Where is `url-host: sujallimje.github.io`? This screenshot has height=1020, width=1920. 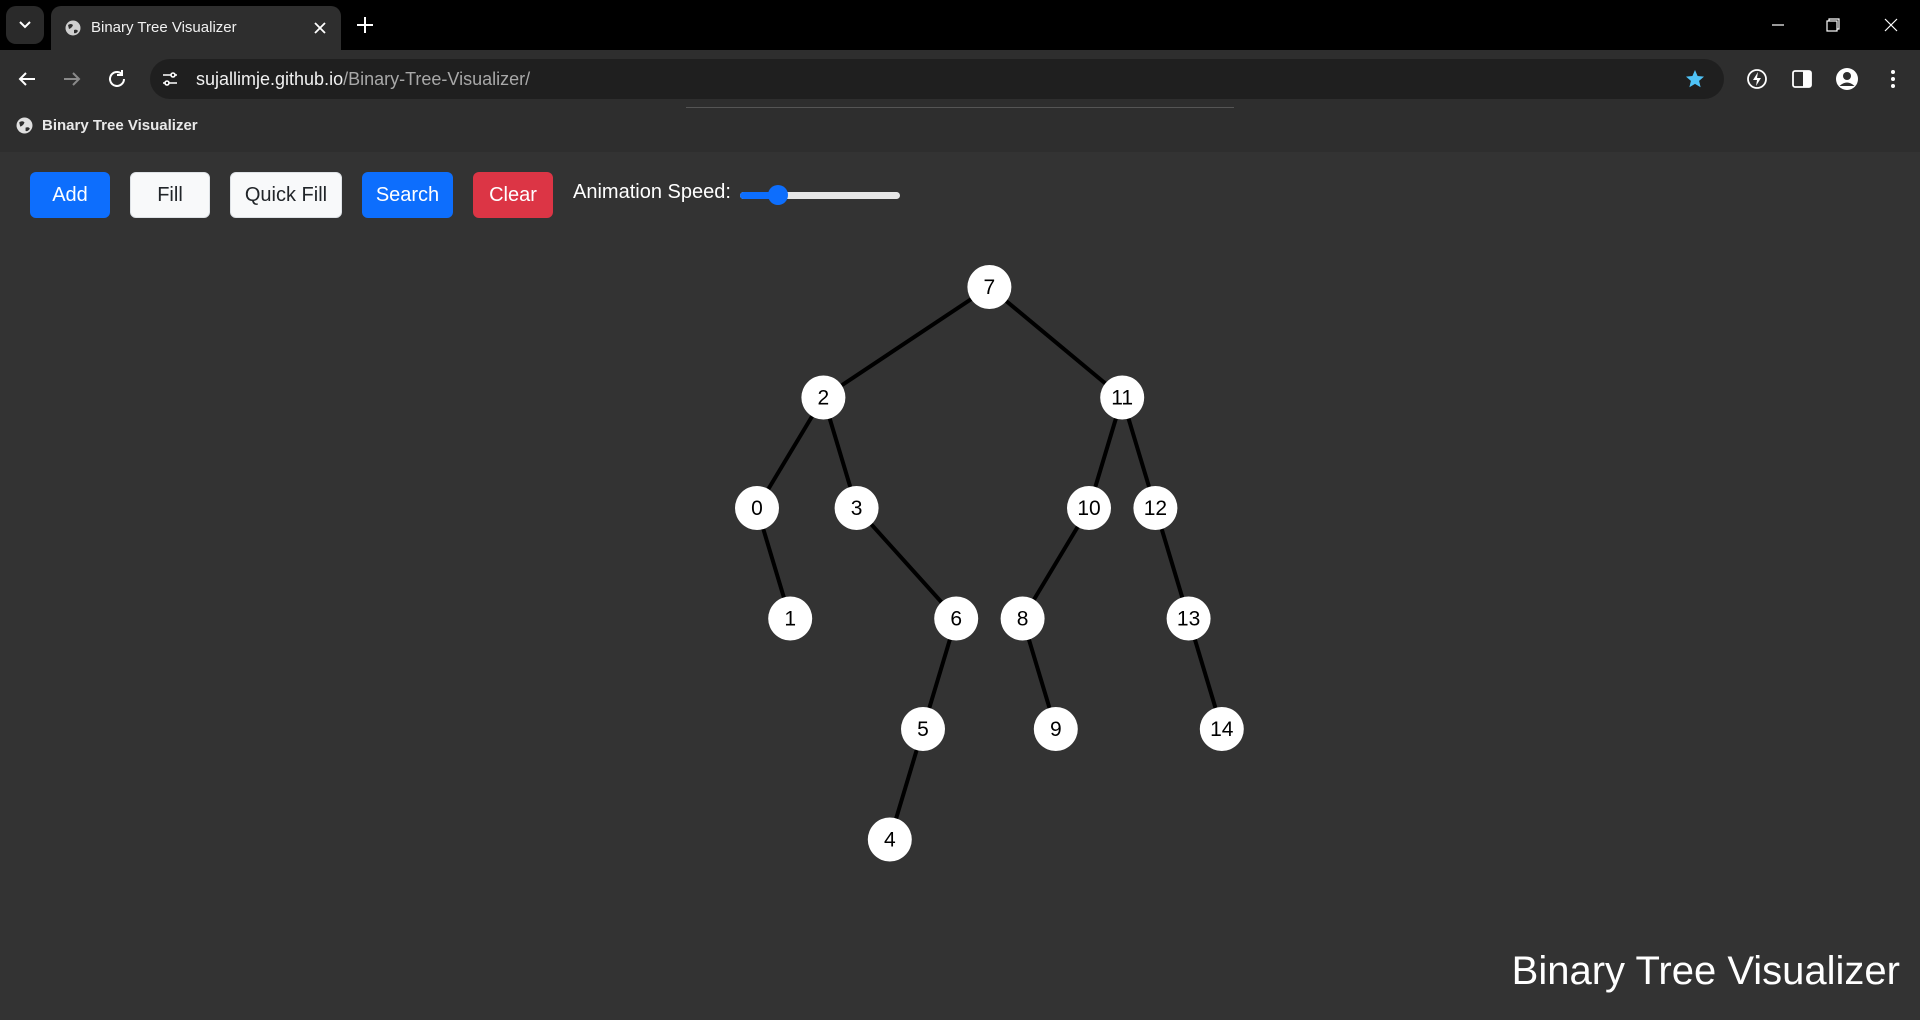
url-host: sujallimje.github.io is located at coordinates (270, 79).